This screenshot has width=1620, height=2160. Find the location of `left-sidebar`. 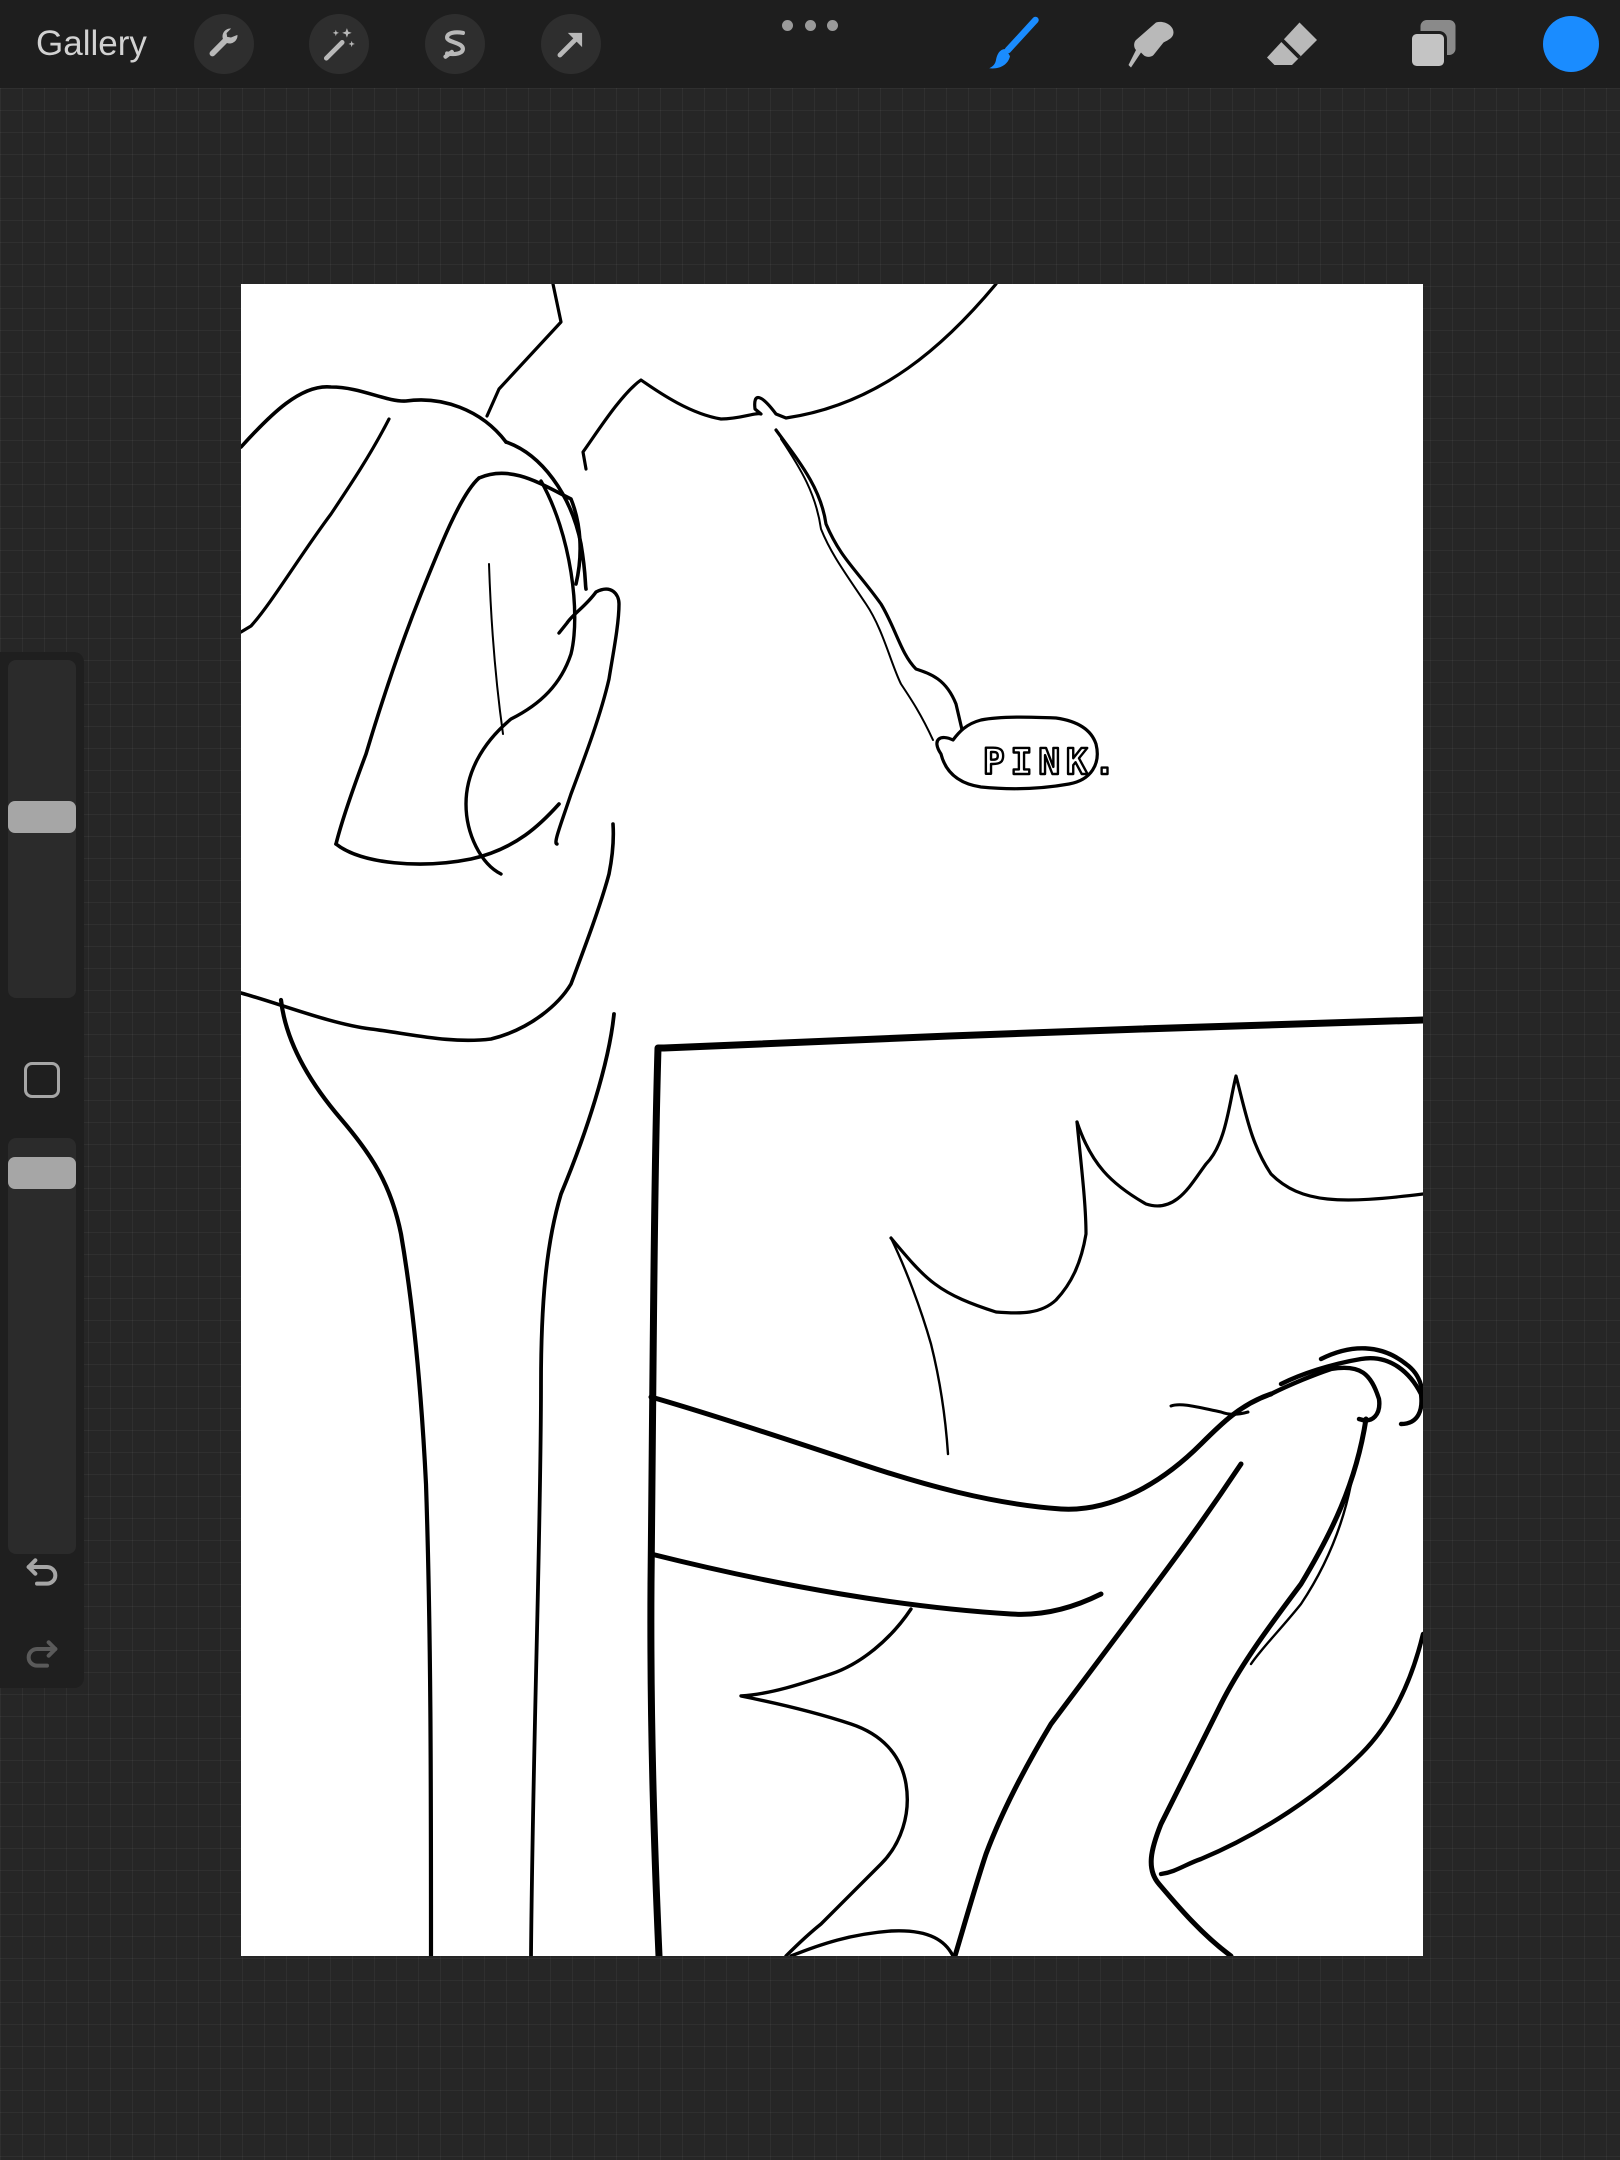

left-sidebar is located at coordinates (42, 1170).